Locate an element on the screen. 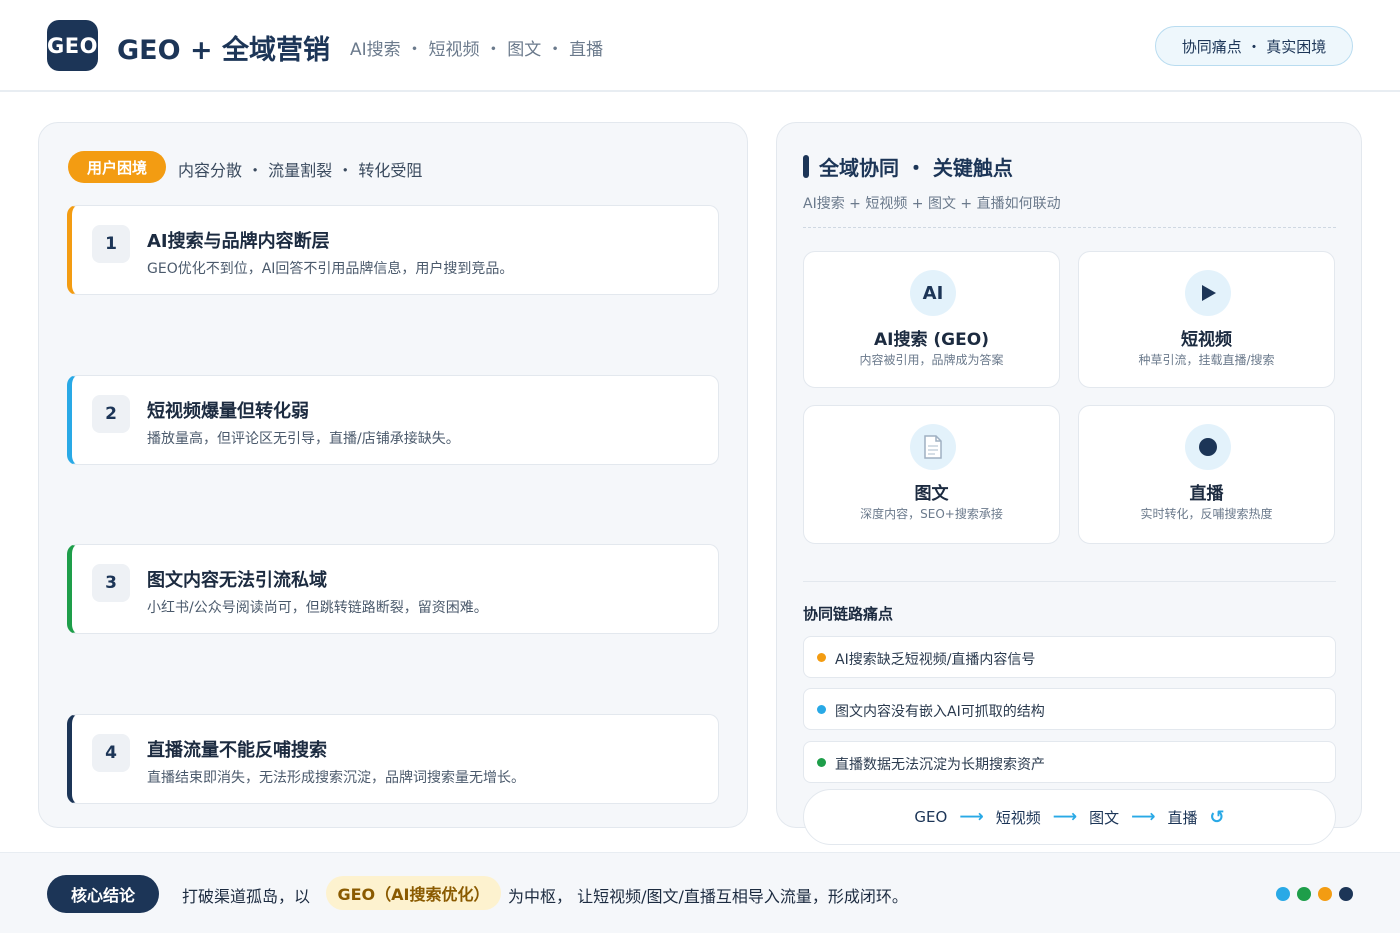 The height and width of the screenshot is (933, 1400). section-divider is located at coordinates (1069, 581).